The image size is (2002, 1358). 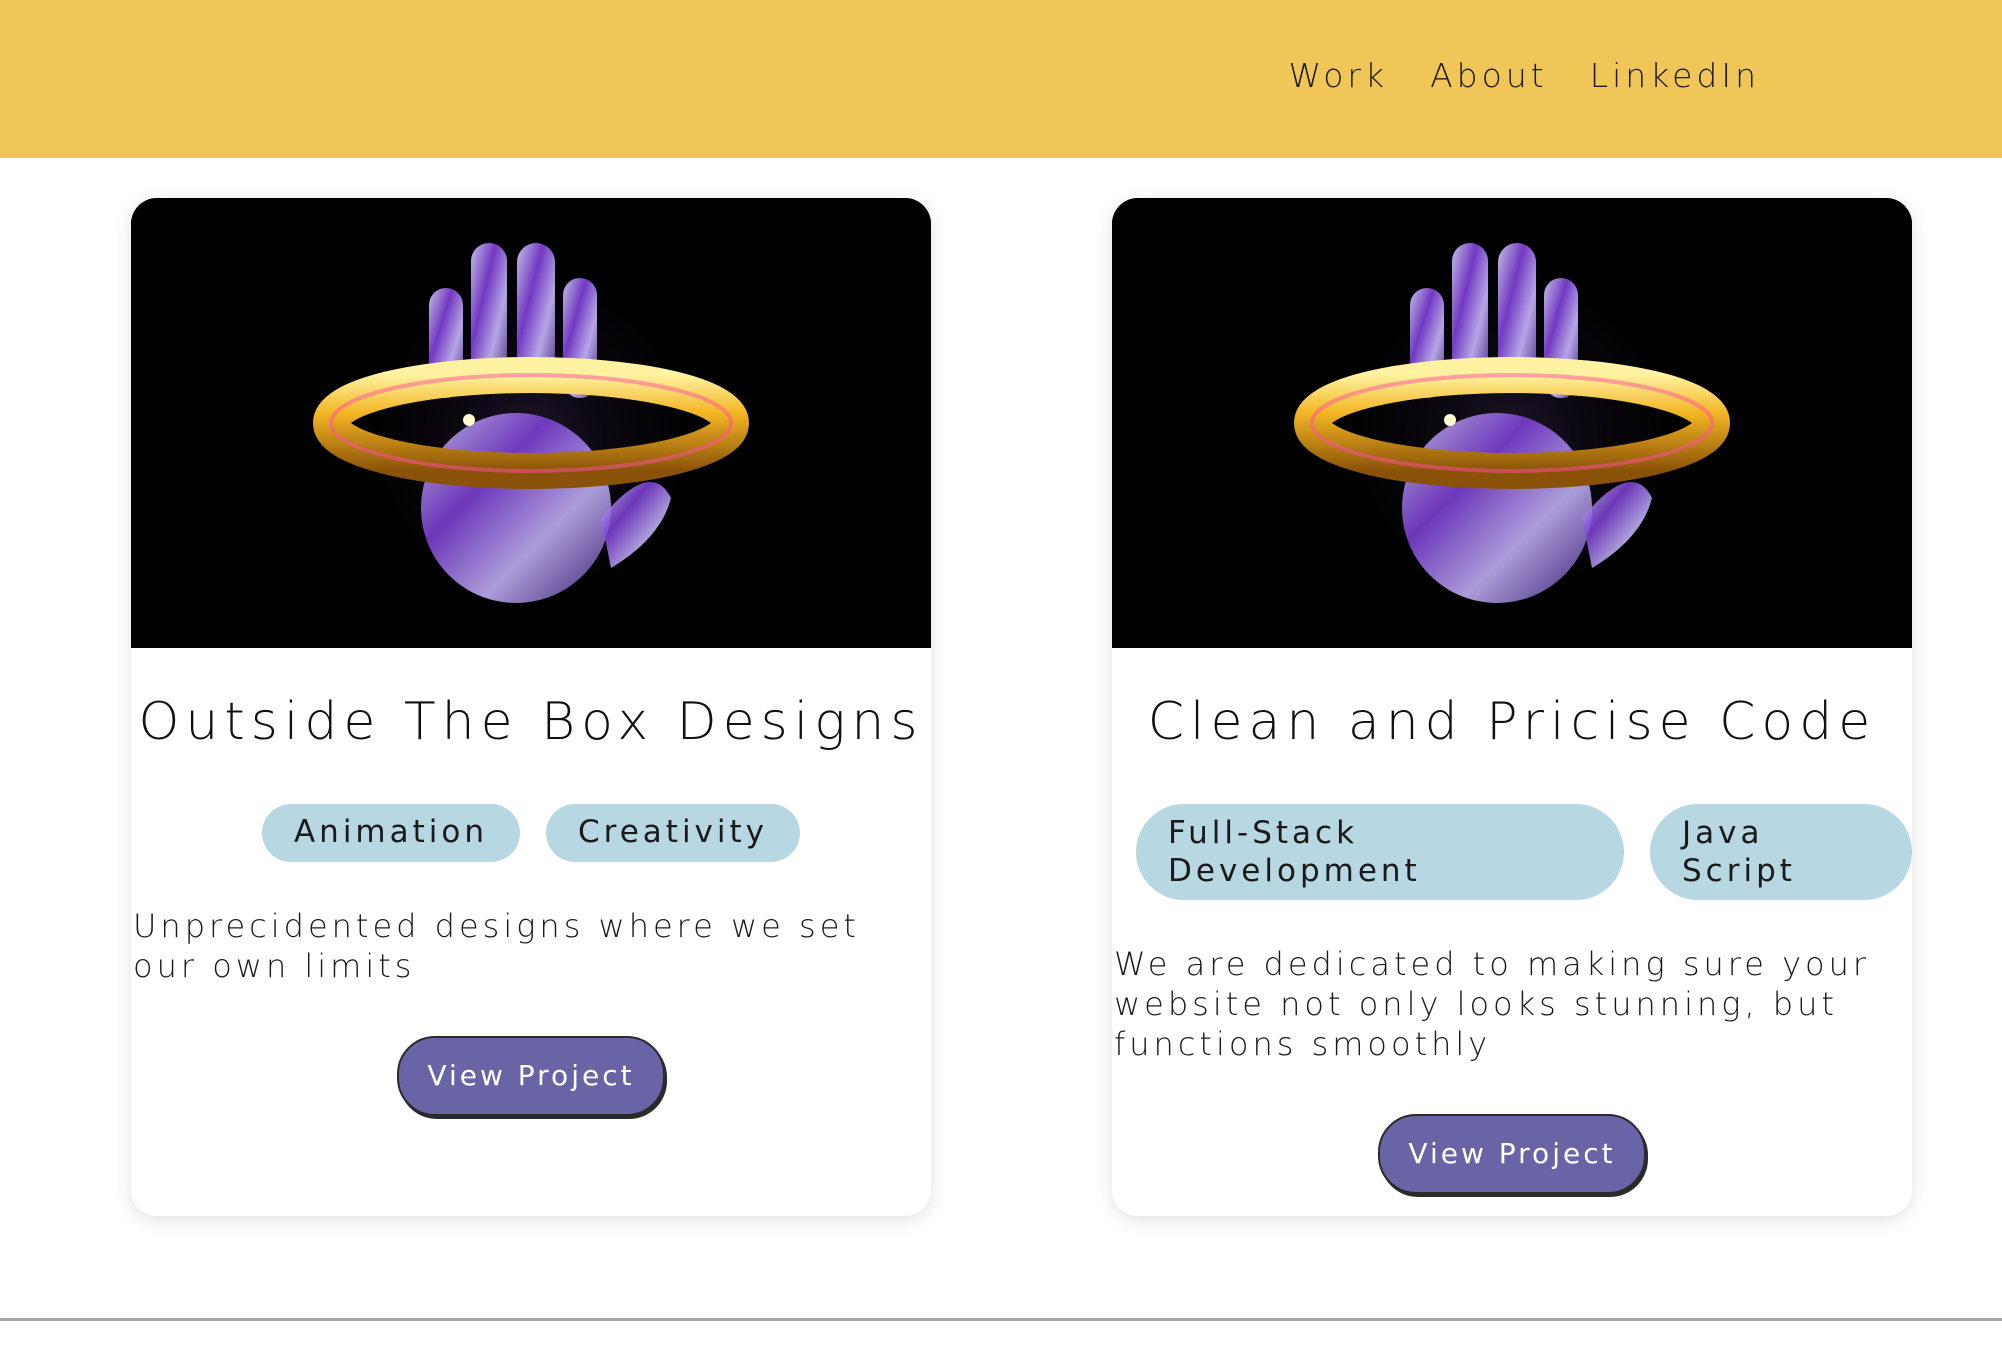 I want to click on tag-animation: Animation, so click(x=391, y=833).